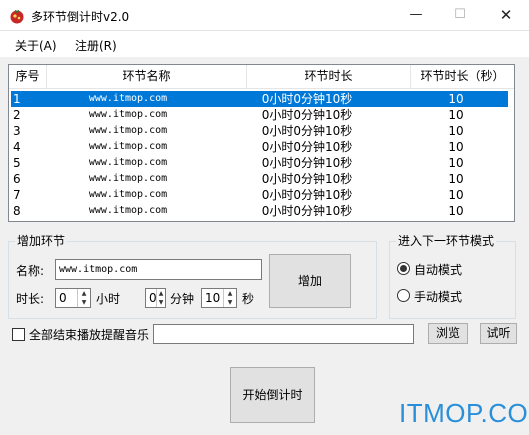 Image resolution: width=529 pixels, height=435 pixels. What do you see at coordinates (17, 16) in the screenshot?
I see `app-icon` at bounding box center [17, 16].